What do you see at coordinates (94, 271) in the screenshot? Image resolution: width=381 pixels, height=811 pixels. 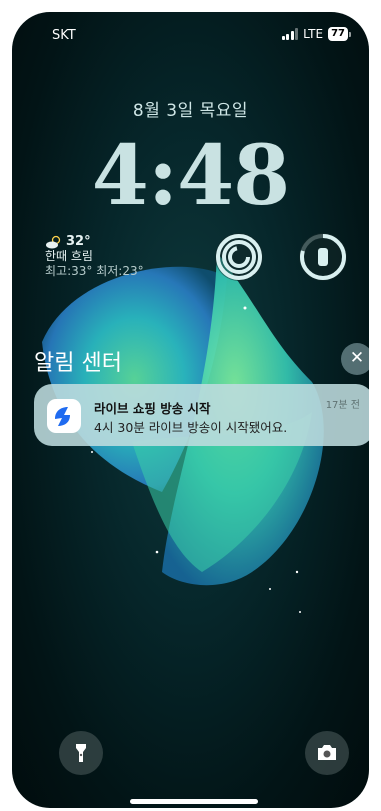 I see `weather-hilo: 최고:33° 최저:23°` at bounding box center [94, 271].